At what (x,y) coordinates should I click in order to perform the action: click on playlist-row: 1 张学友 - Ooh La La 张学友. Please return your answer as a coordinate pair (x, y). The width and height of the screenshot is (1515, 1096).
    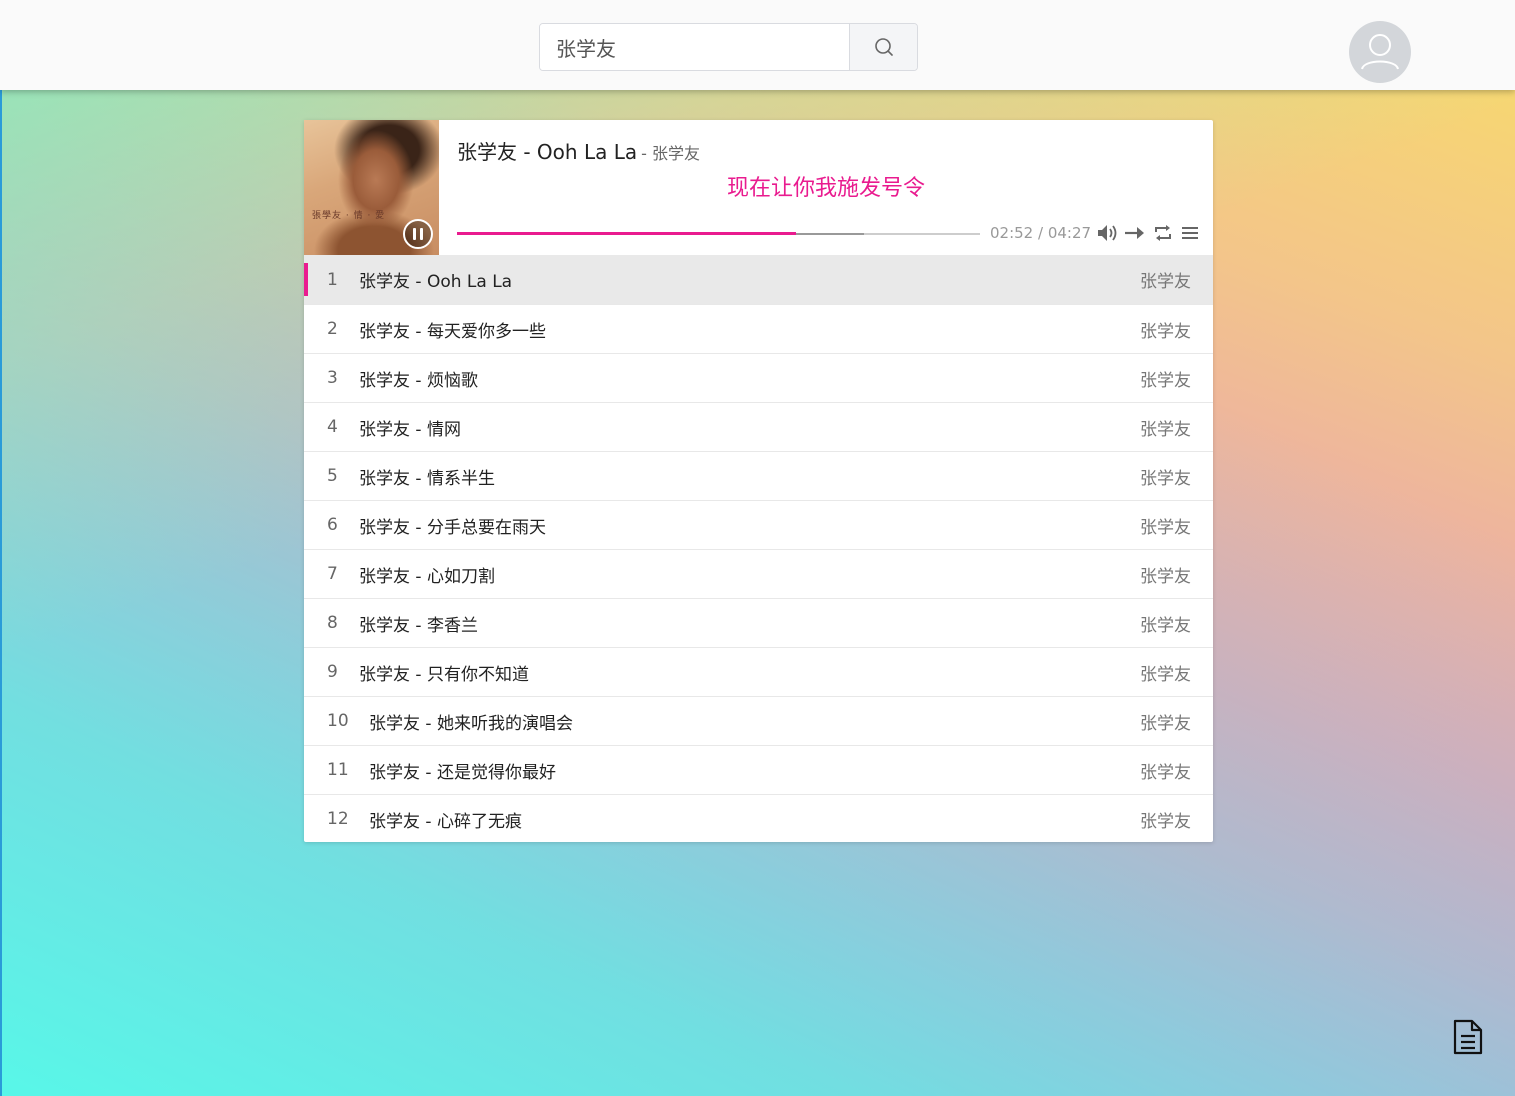
    Looking at the image, I should click on (758, 279).